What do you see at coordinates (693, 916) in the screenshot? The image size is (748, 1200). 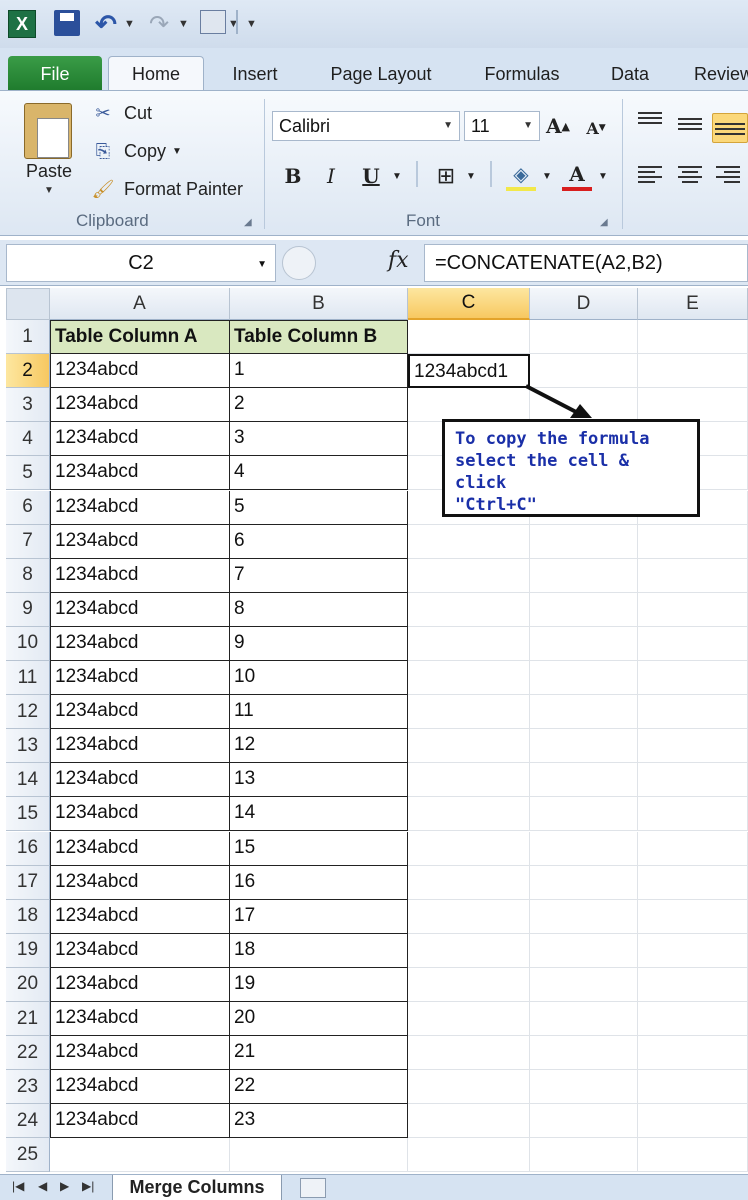 I see `cell-e18` at bounding box center [693, 916].